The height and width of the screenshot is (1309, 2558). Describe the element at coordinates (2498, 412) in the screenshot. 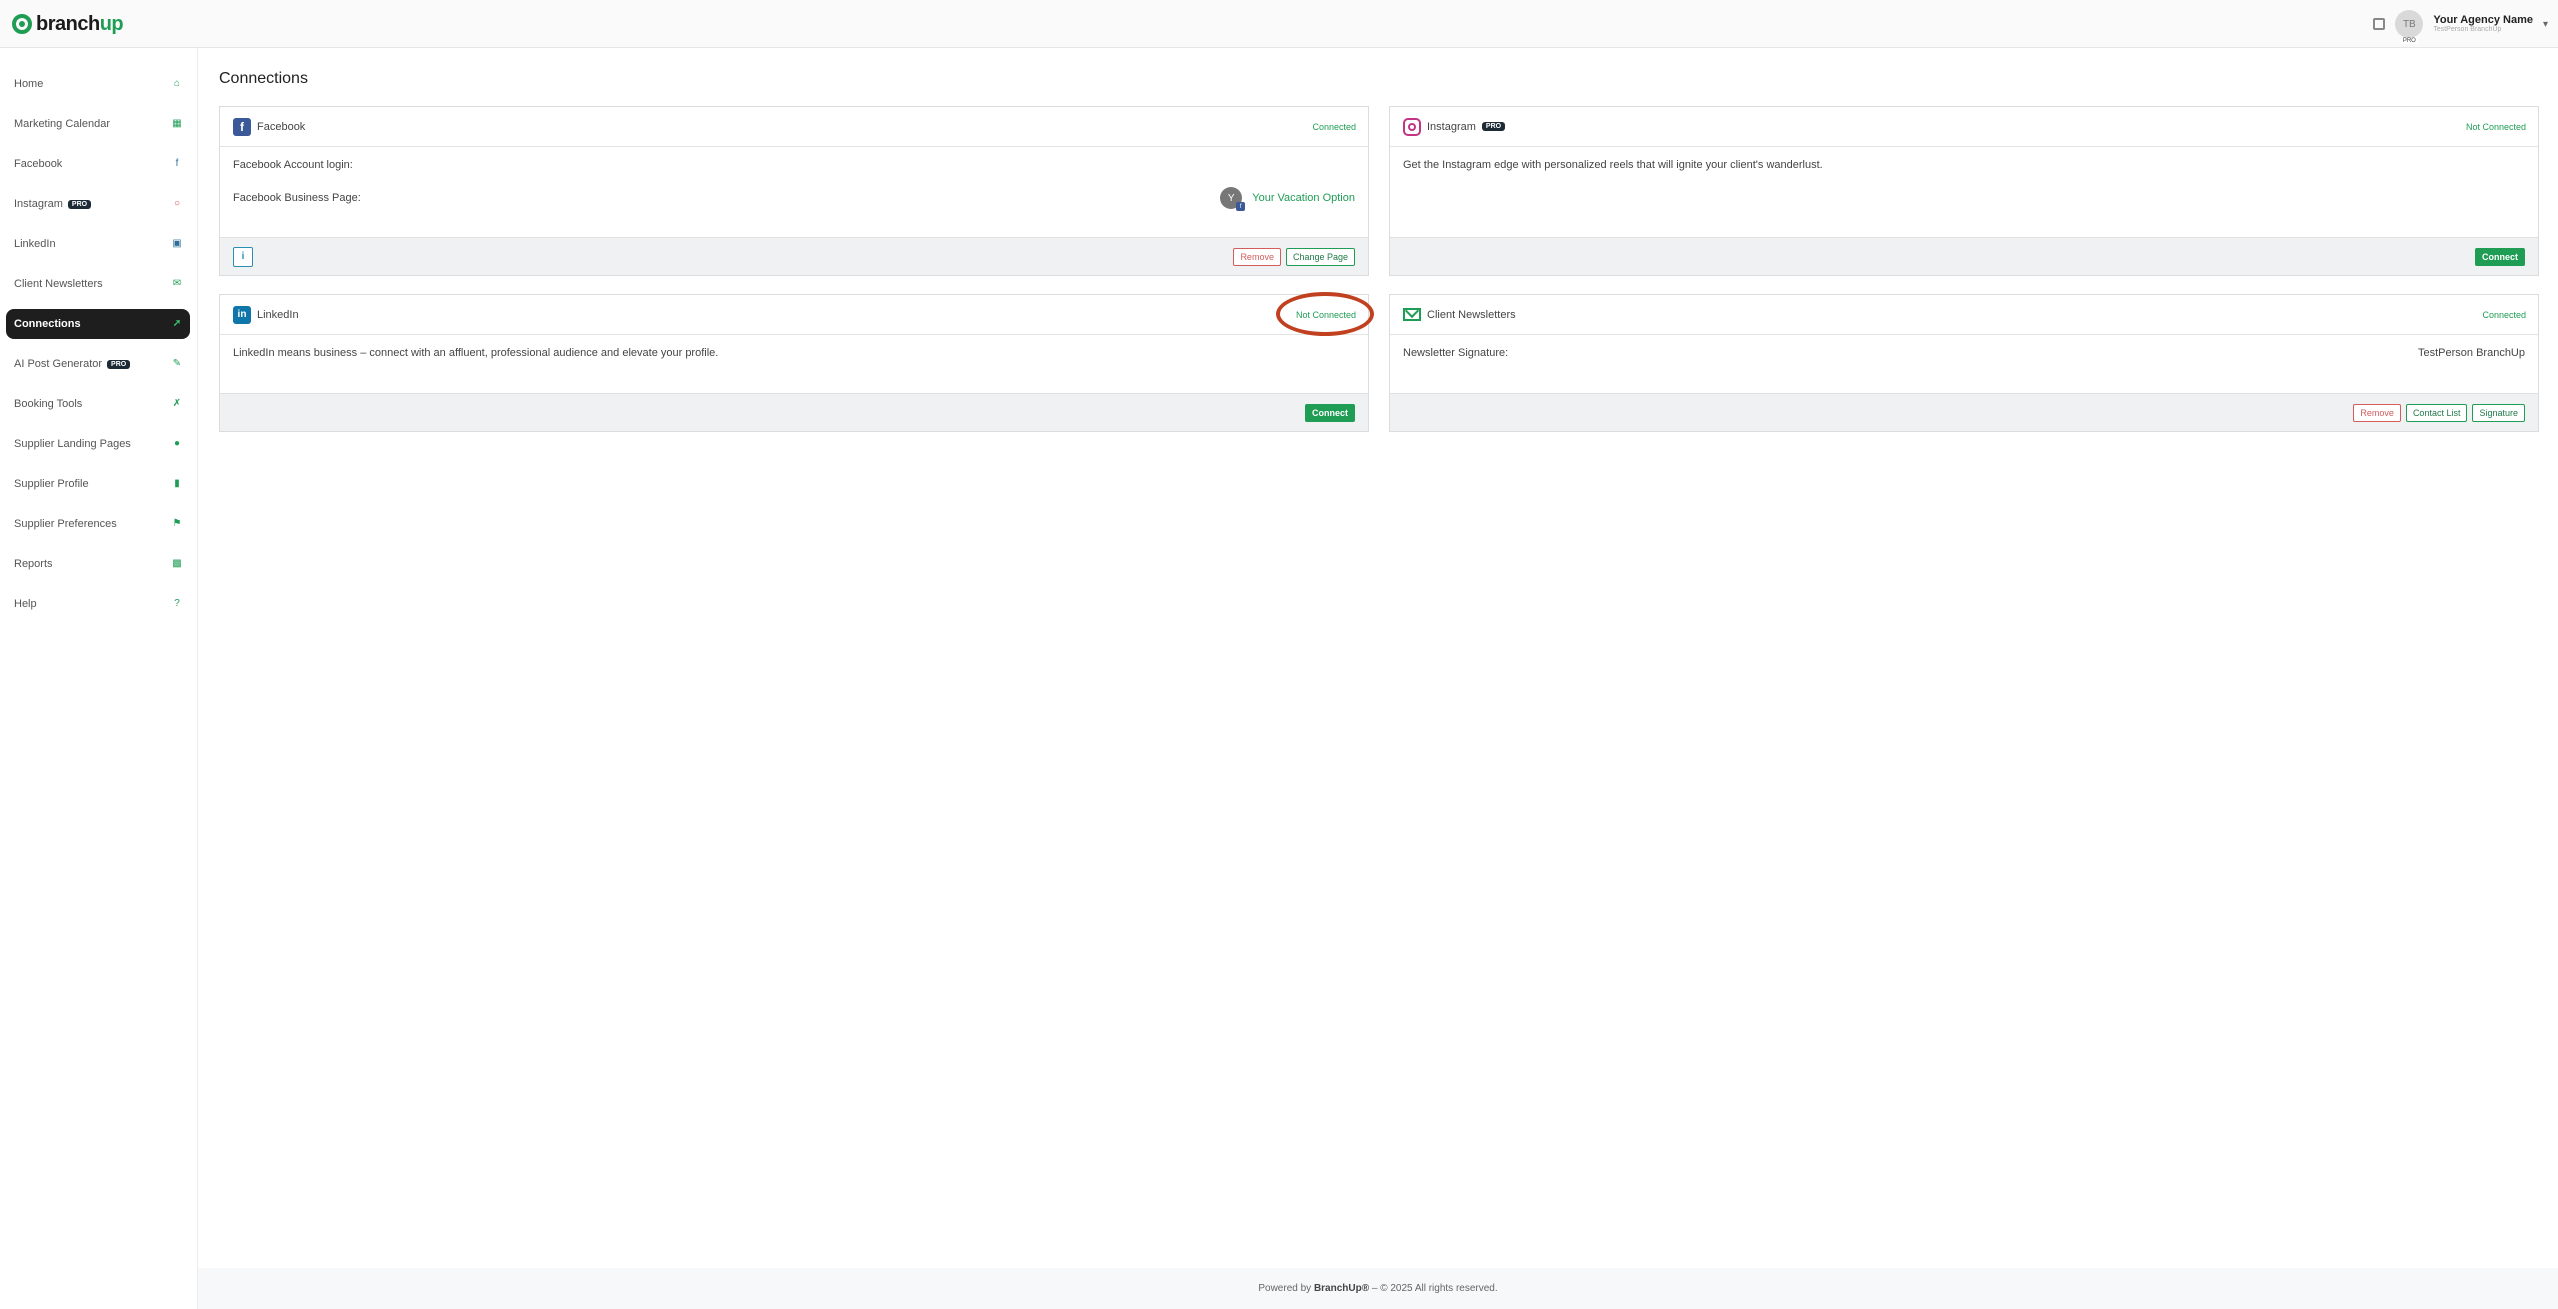

I see `signature-button: Signature` at that location.